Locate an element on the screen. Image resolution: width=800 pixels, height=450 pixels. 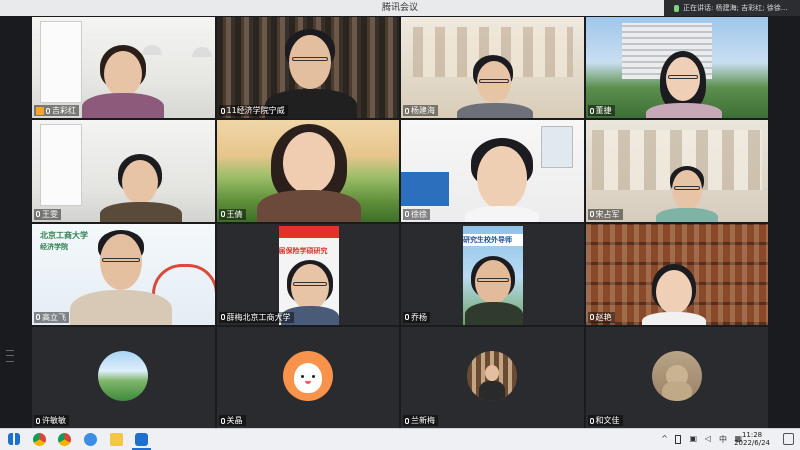
video-tile: 研究生校外导师 乔杨 is located at coordinates (492, 274).